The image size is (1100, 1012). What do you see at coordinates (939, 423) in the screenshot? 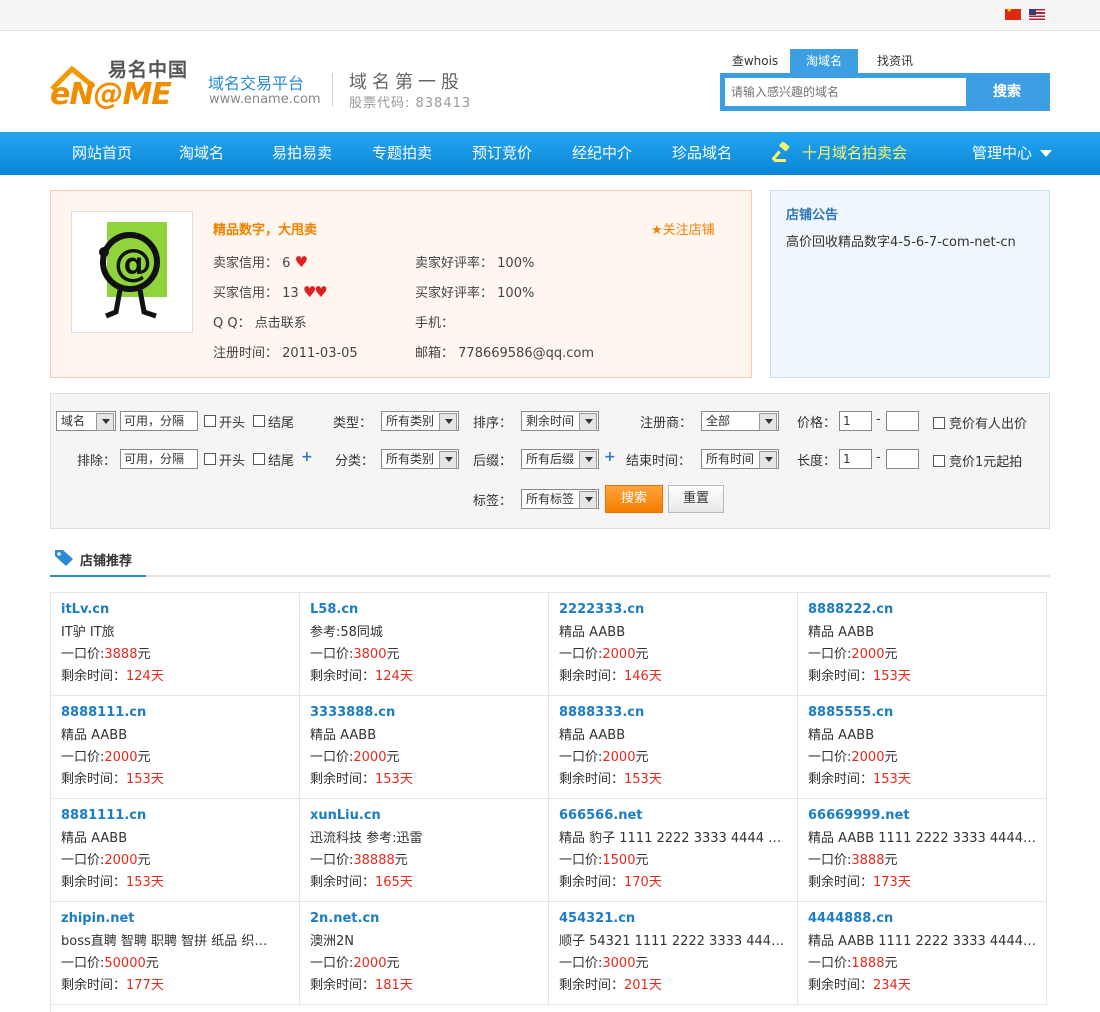
I see `has-bid-checkbox` at bounding box center [939, 423].